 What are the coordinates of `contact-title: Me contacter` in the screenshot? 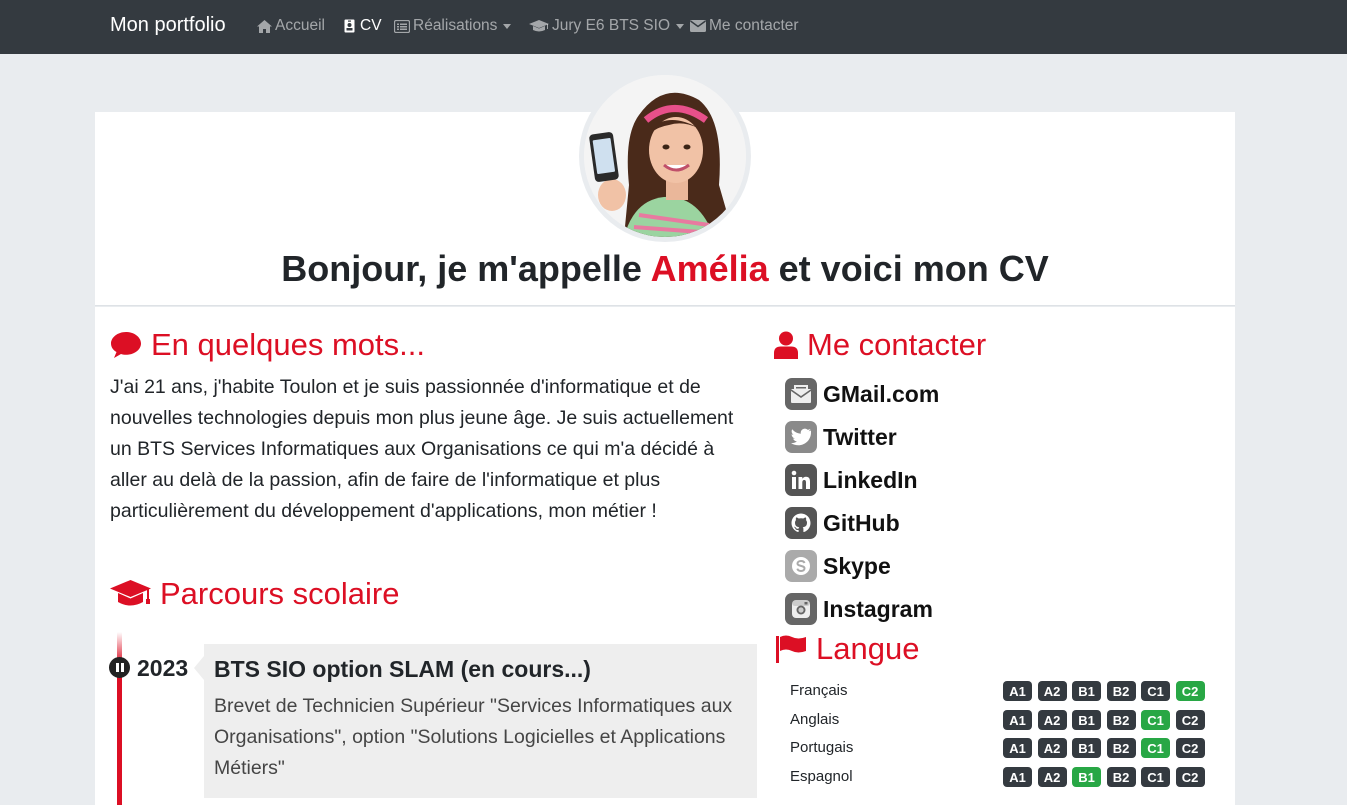 It's located at (897, 344).